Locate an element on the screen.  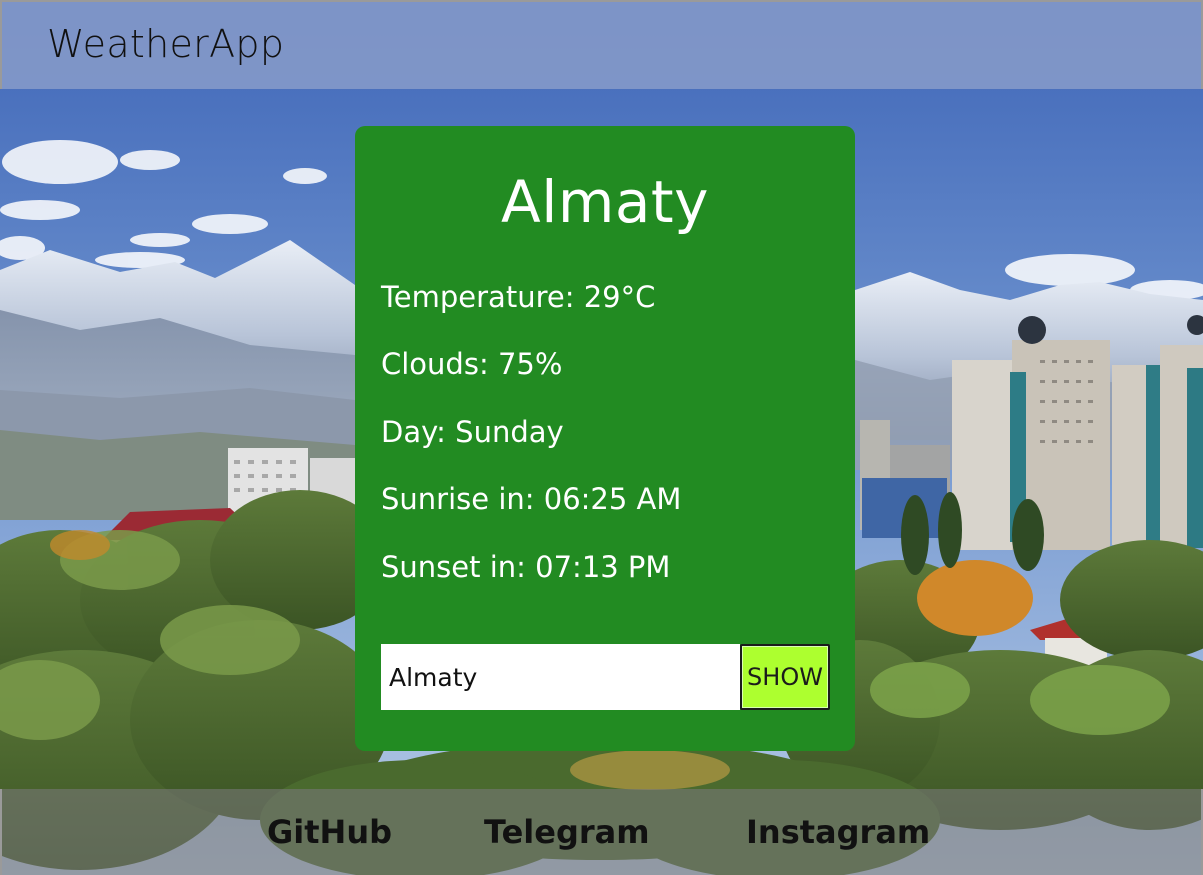
footer-links-bar: GitHub Telegram Instagram is located at coordinates (601, 832).